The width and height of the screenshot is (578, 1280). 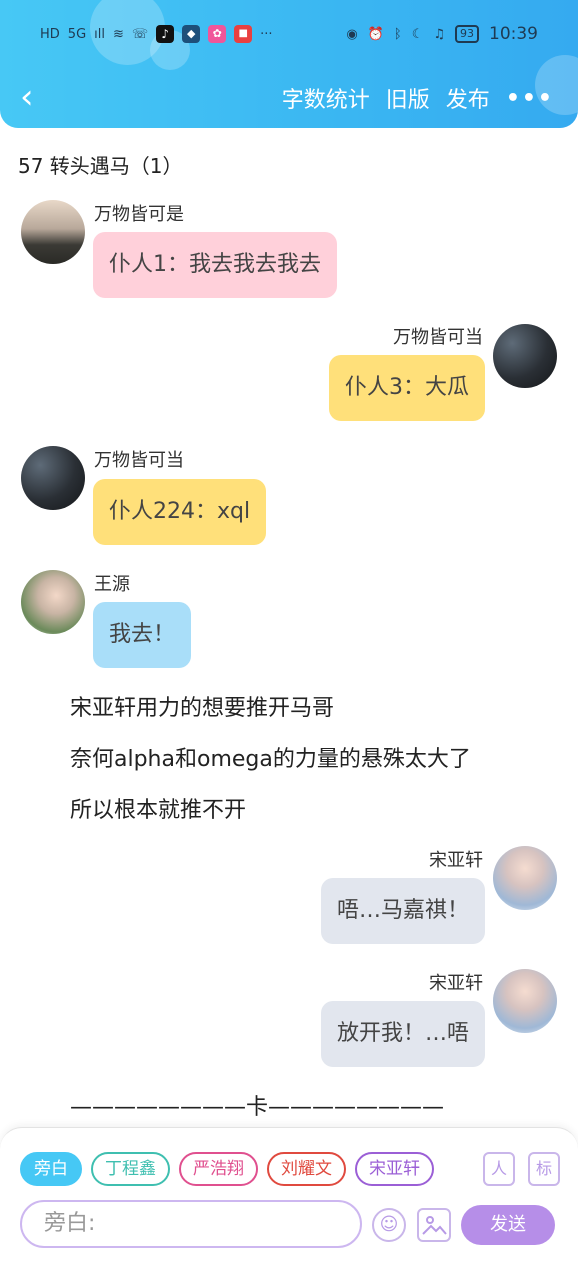 I want to click on send-button: 发送, so click(x=508, y=1225).